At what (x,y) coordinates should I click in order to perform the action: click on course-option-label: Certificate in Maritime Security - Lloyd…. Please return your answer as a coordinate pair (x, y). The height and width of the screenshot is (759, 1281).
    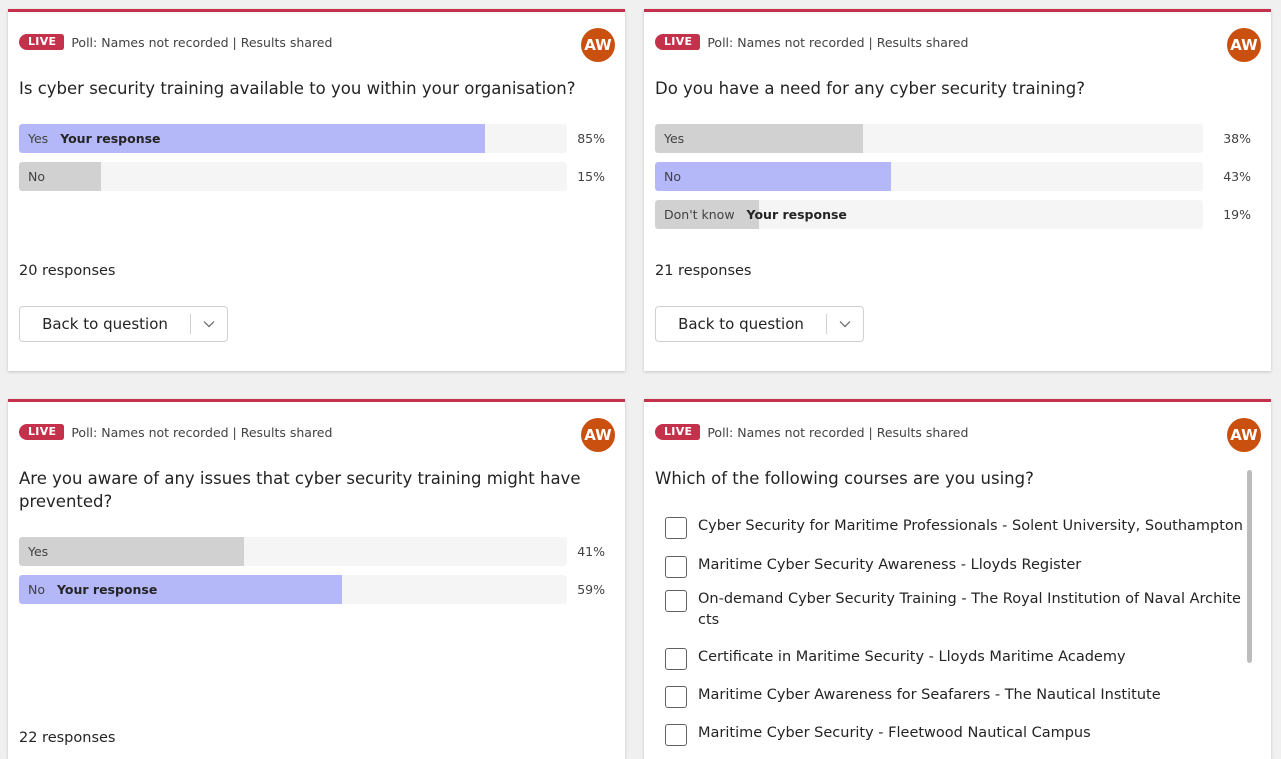
    Looking at the image, I should click on (912, 657).